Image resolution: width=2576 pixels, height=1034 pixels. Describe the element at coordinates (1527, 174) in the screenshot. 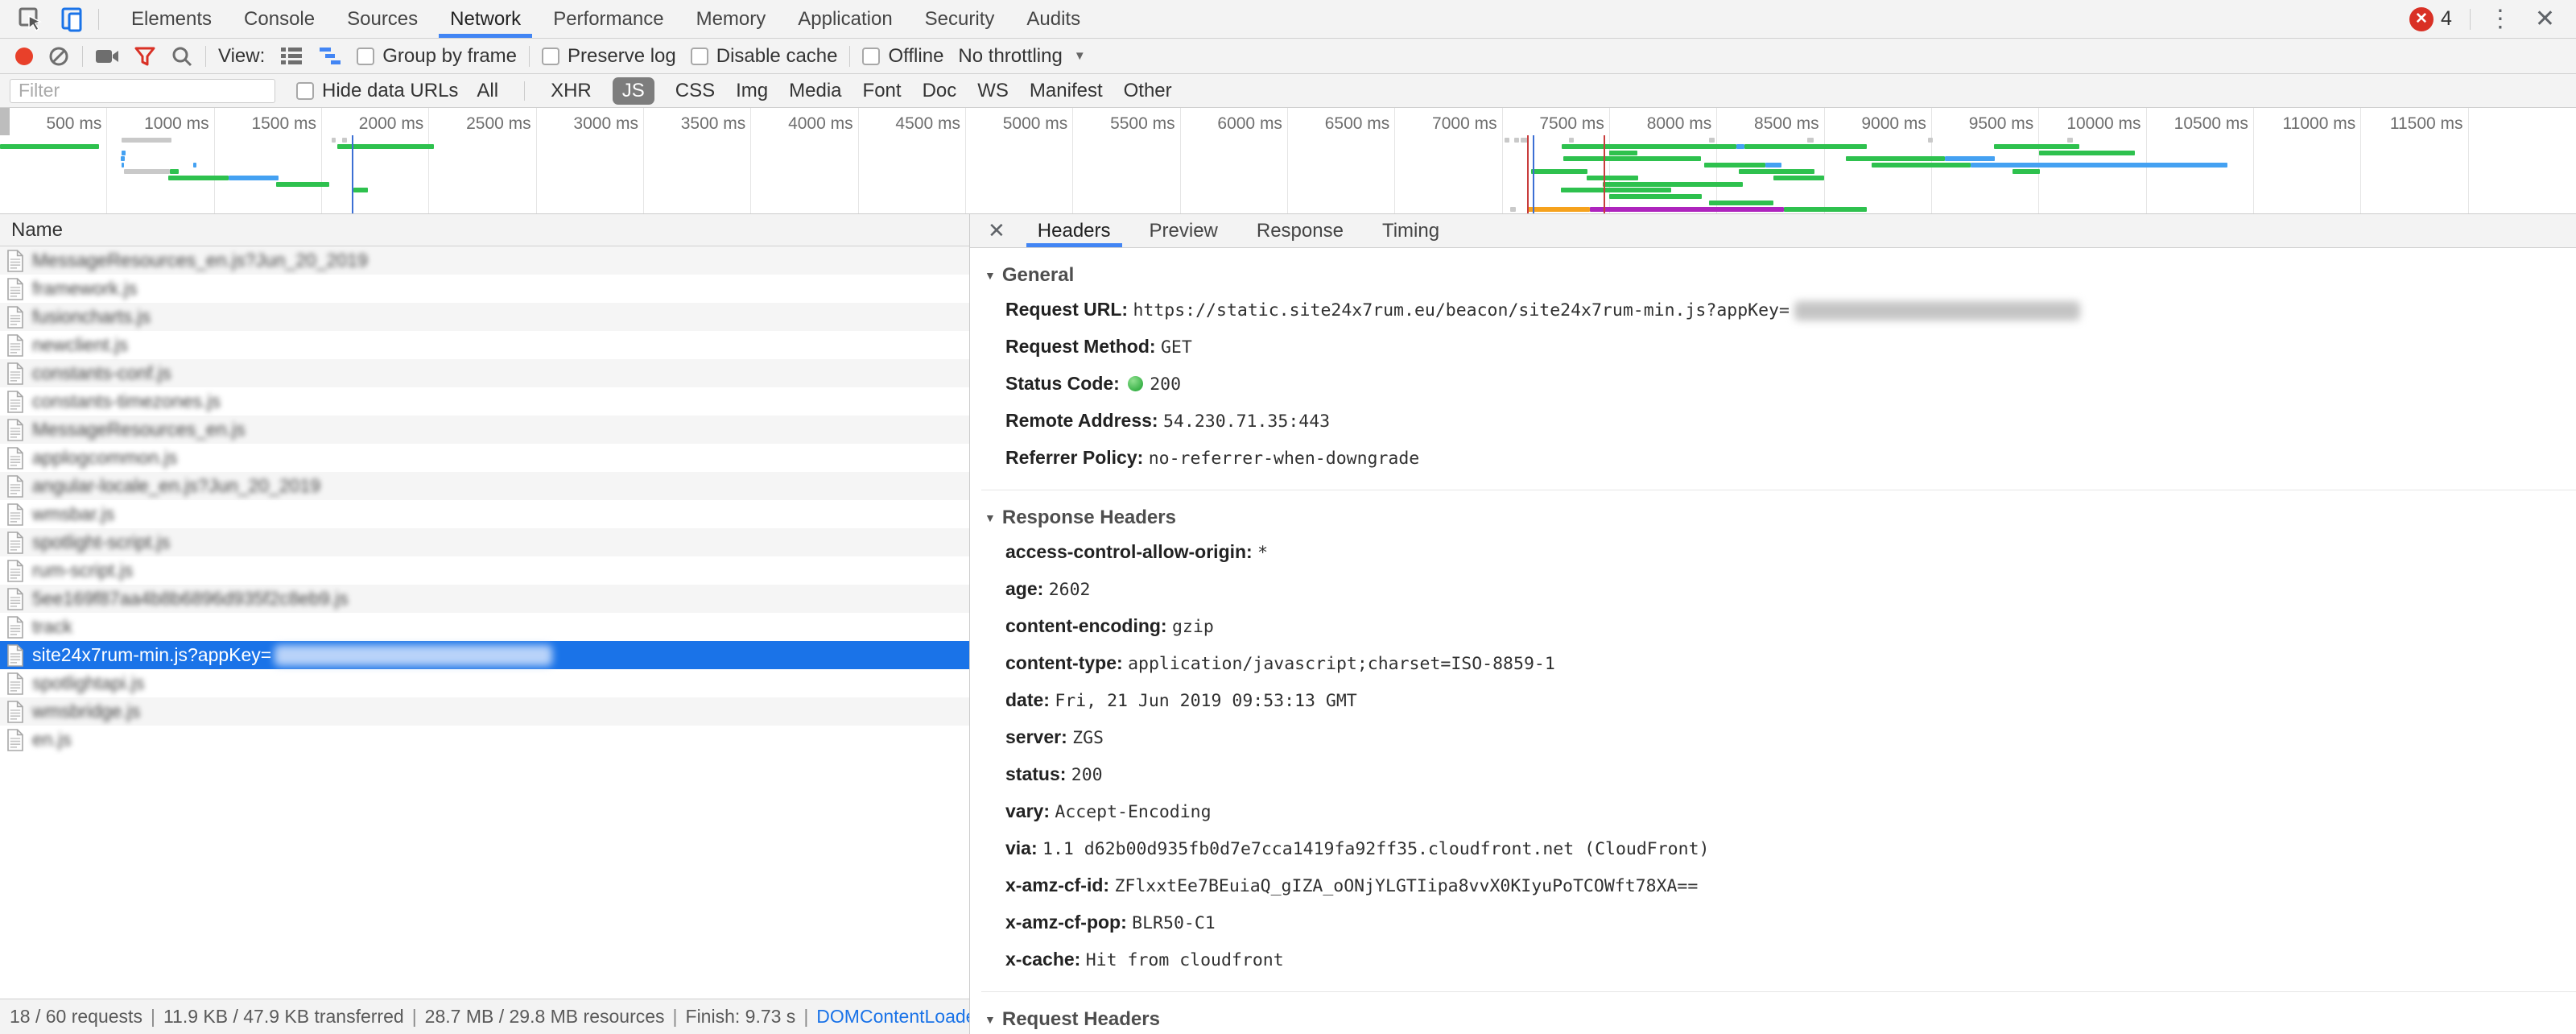

I see `event-marker-line` at that location.